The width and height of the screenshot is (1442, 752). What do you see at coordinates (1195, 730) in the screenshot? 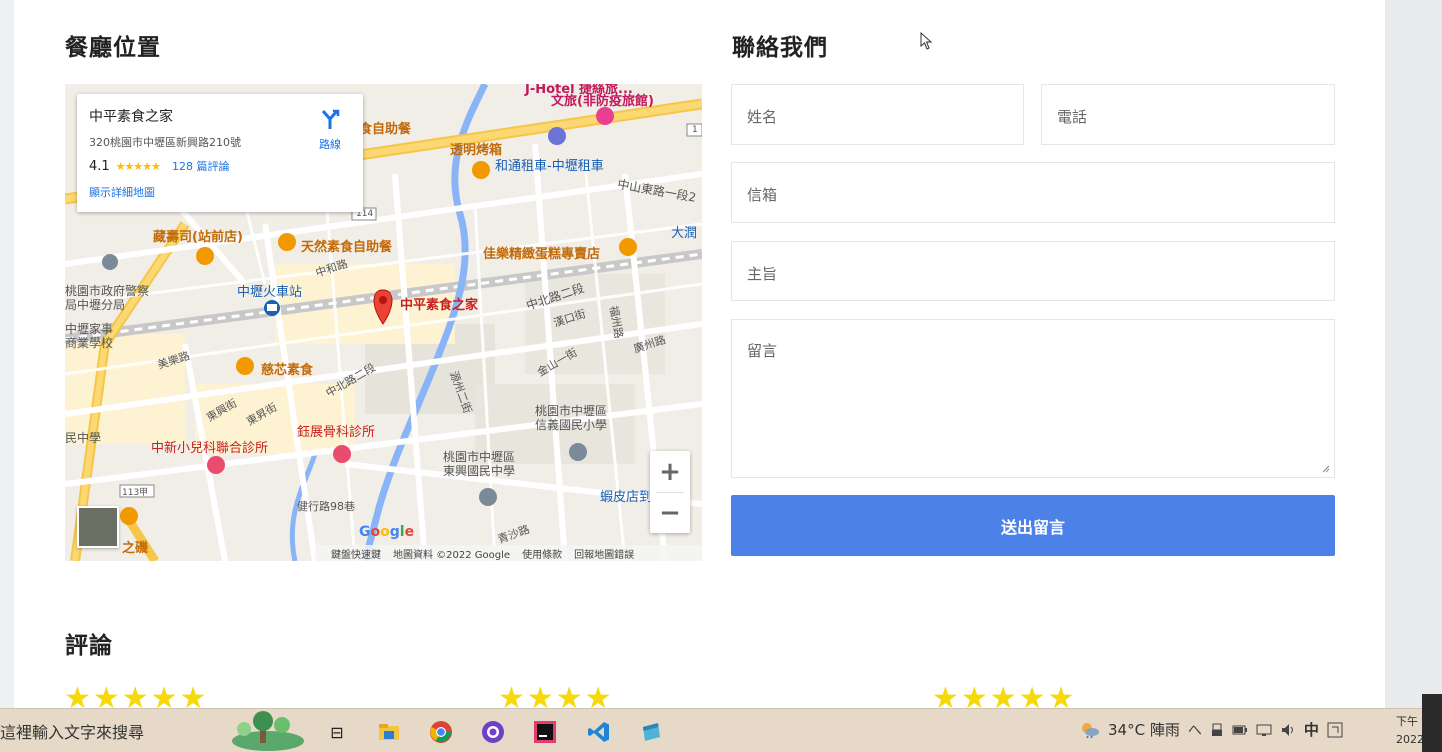
I see `show-hidden-icons-icon: へ` at bounding box center [1195, 730].